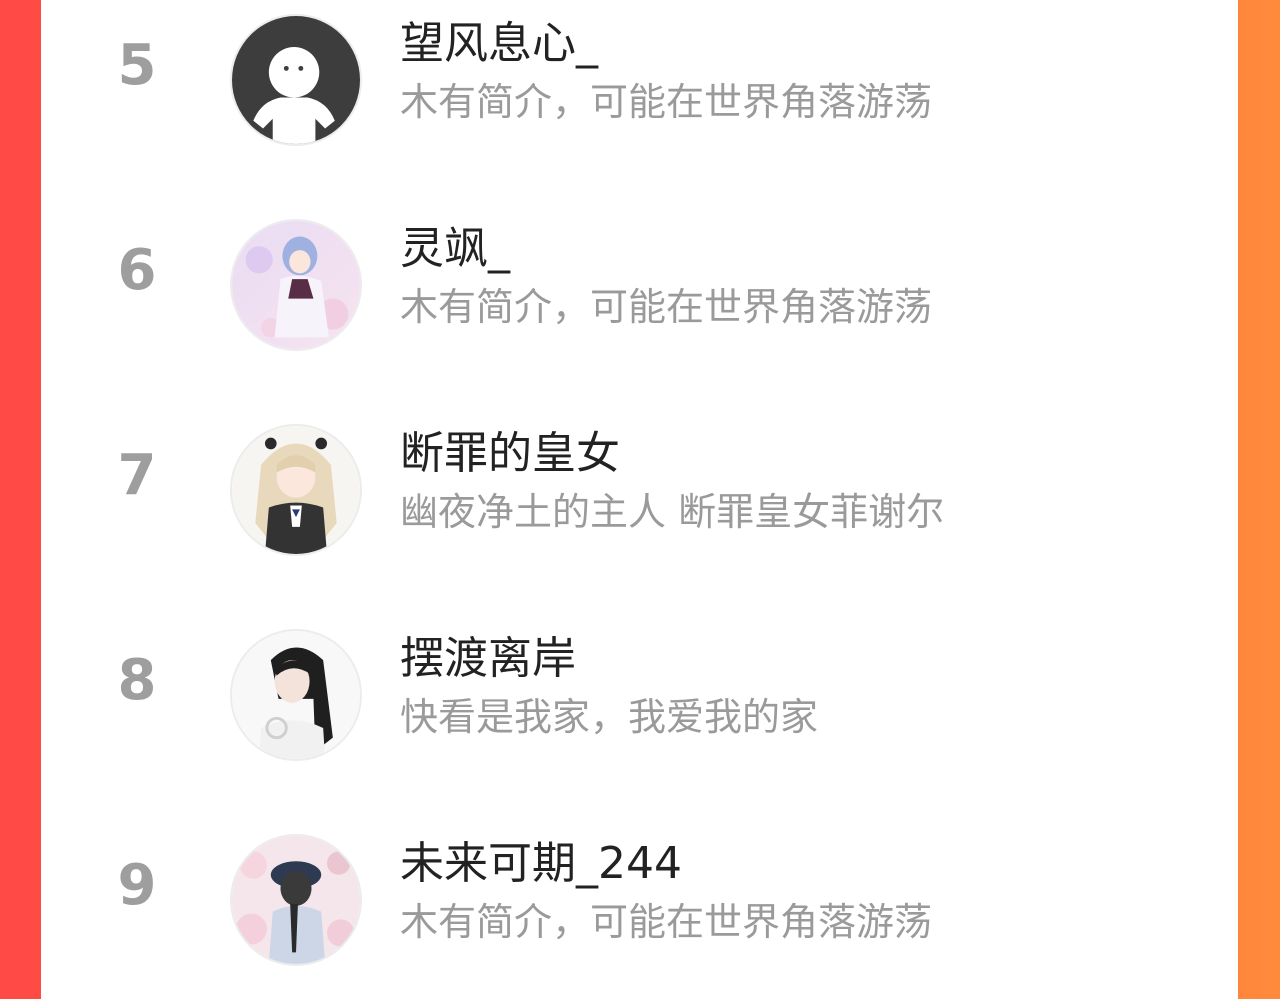  What do you see at coordinates (639, 690) in the screenshot?
I see `ranking-row: 8 摆渡离岸 快看是我家，我爱我的家` at bounding box center [639, 690].